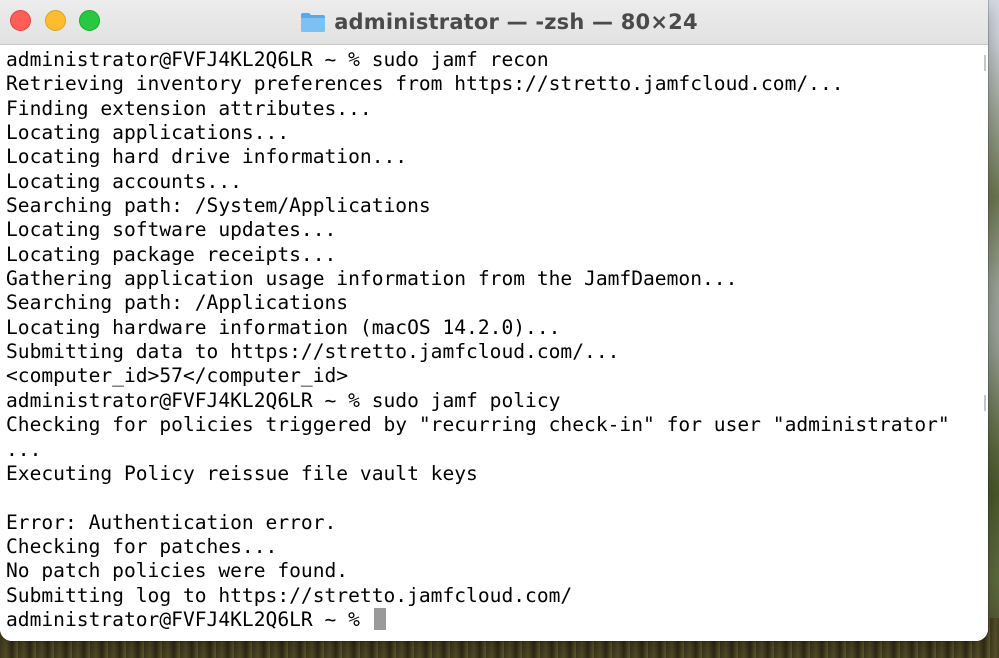 This screenshot has height=658, width=999. What do you see at coordinates (497, 619) in the screenshot?
I see `terminal-line: administrator@FVFJ4KL2Q6LR ~ %` at bounding box center [497, 619].